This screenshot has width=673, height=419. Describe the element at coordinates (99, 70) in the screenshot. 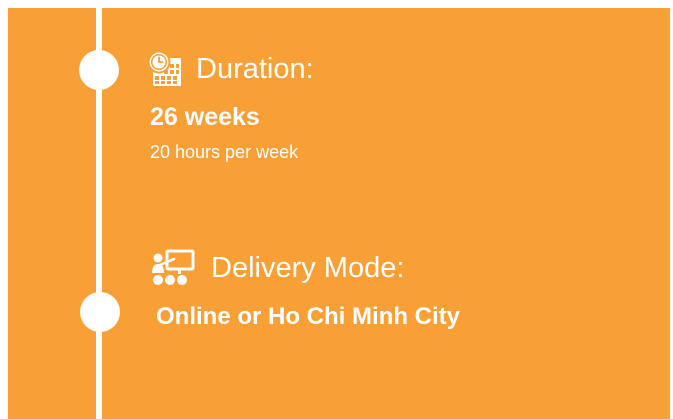

I see `timeline-dot-duration` at that location.